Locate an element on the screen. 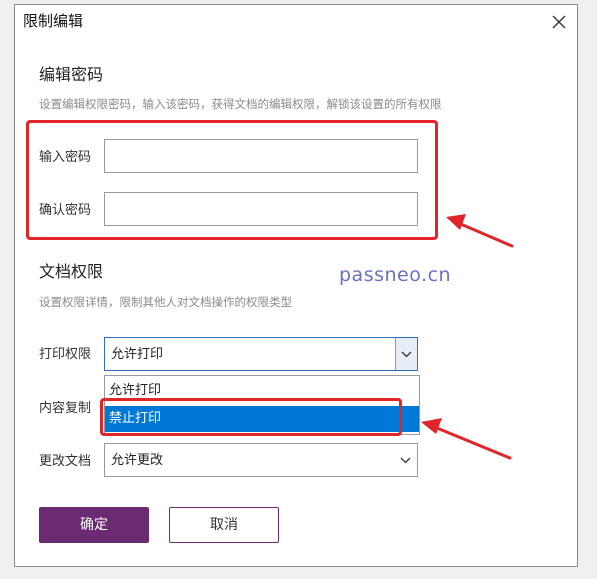 The image size is (597, 579). arrow-pointing-deny-print is located at coordinates (466, 439).